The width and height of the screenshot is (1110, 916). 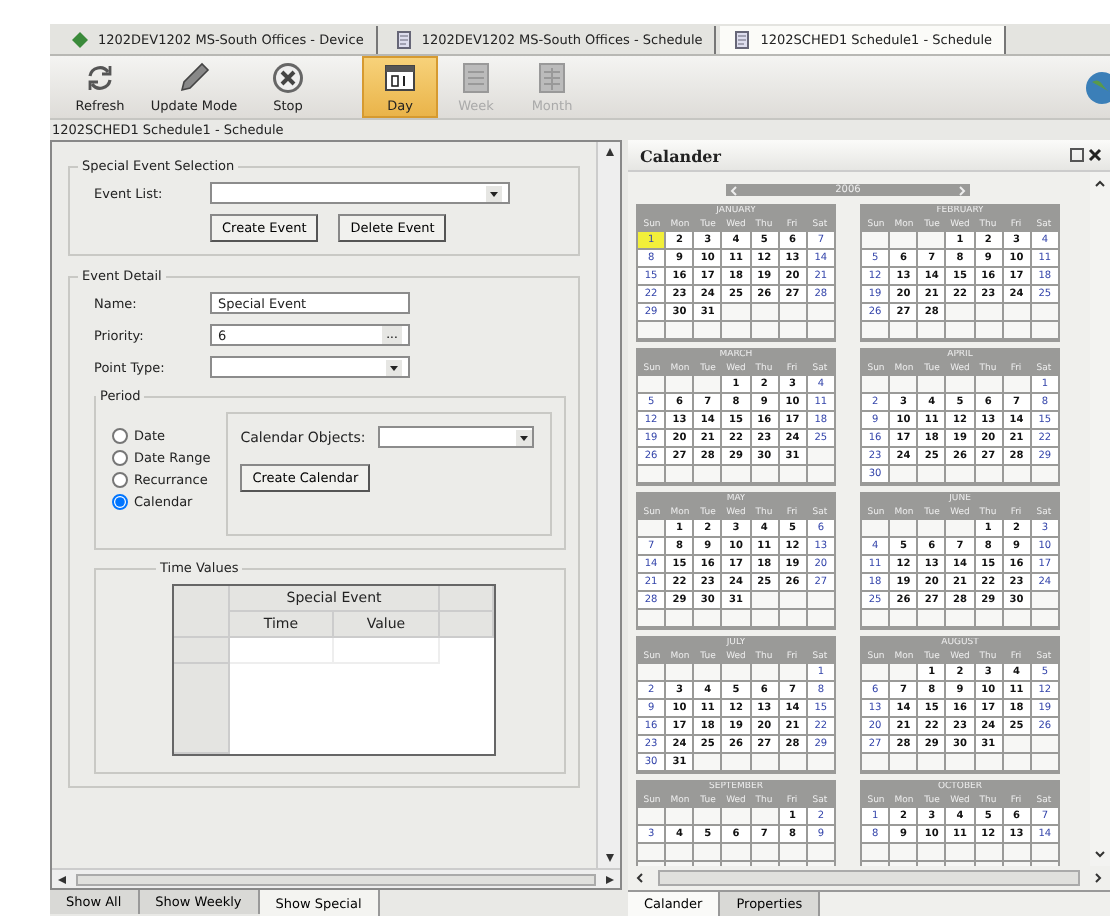 I want to click on horizontal-scrollbar, so click(x=336, y=878).